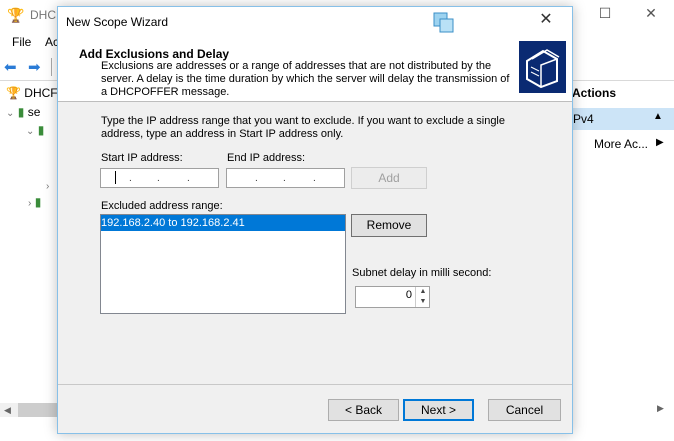 The image size is (674, 441). Describe the element at coordinates (117, 22) in the screenshot. I see `wizard-title: New Scope Wizard` at that location.